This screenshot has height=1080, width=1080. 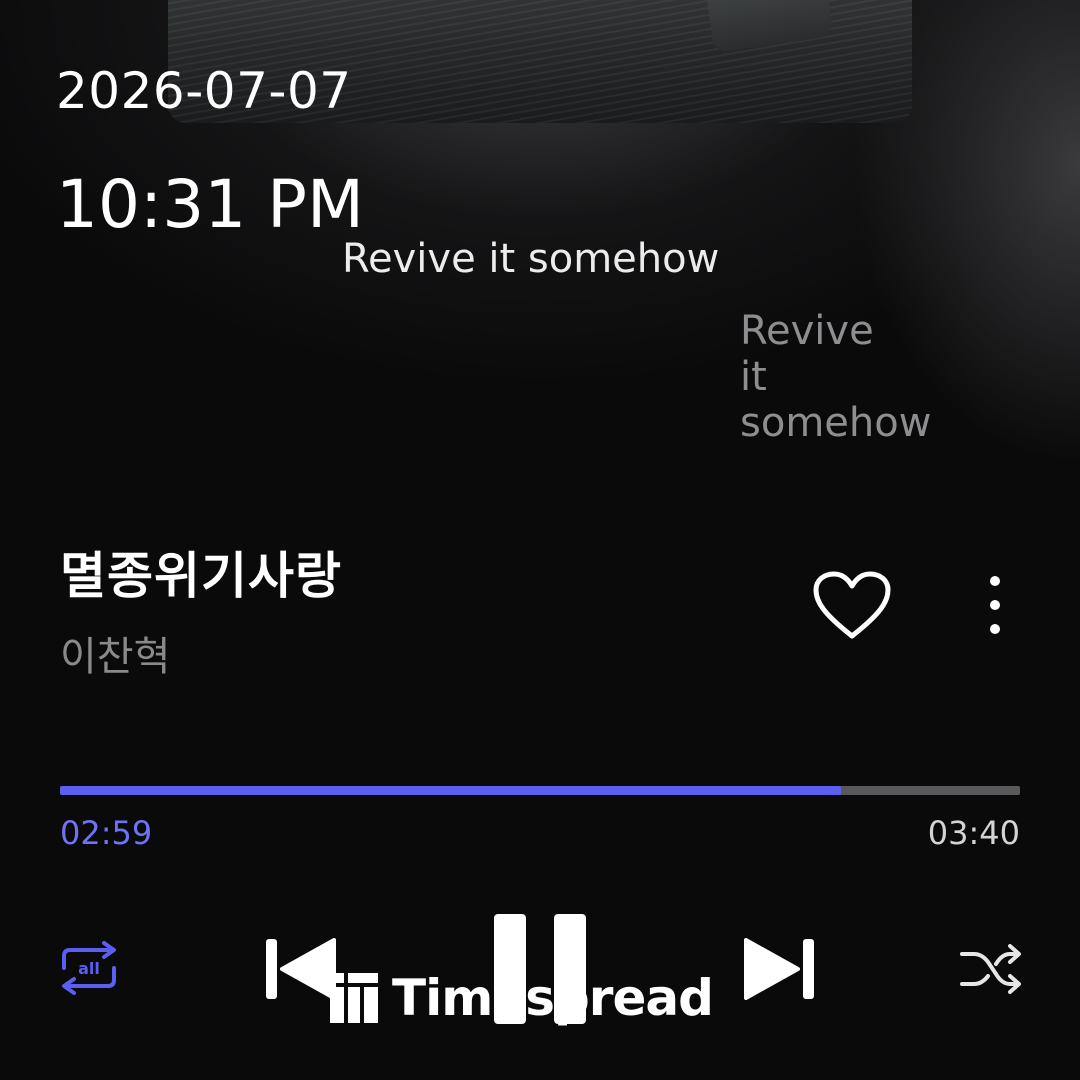 I want to click on shuffle-button, so click(x=991, y=969).